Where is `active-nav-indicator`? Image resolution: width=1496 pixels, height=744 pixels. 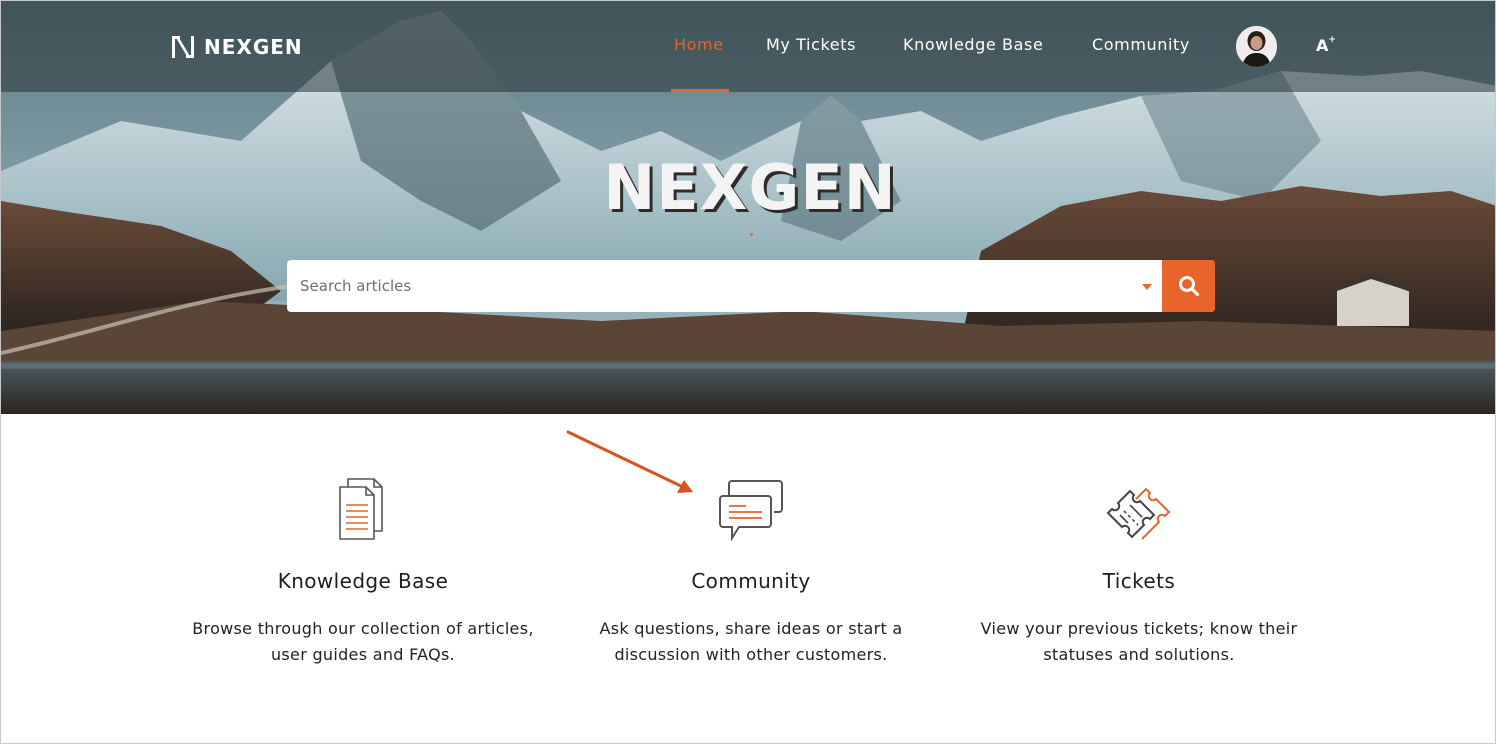
active-nav-indicator is located at coordinates (700, 90).